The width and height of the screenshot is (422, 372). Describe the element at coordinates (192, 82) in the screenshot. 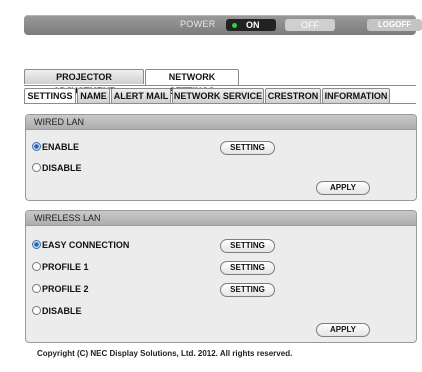

I see `tab-network-settings: NETWORK SETTINGS` at that location.